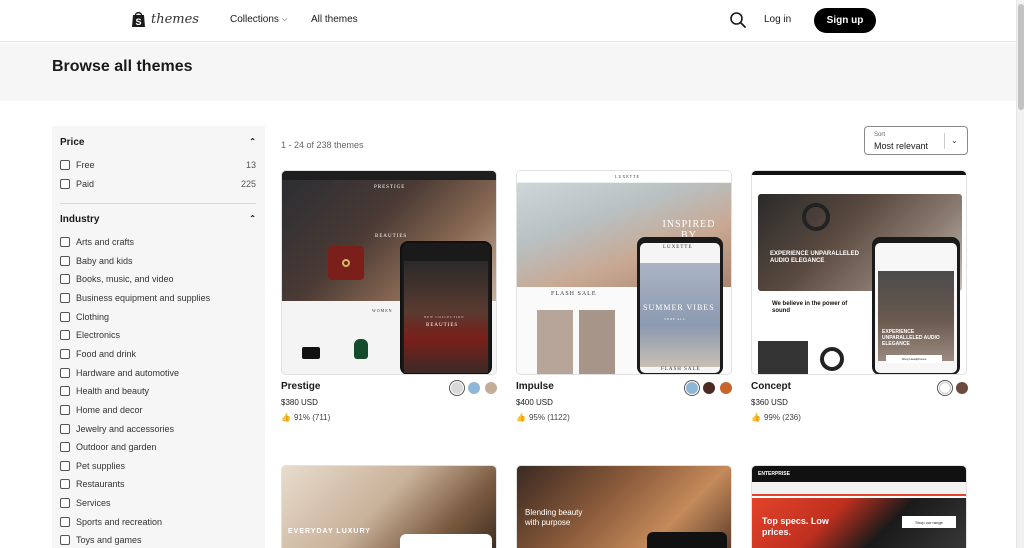 The image size is (1024, 548). I want to click on preview-hero-text: EXPERIENCE UNPARALLELED AUDIO ELEGANCE, so click(814, 257).